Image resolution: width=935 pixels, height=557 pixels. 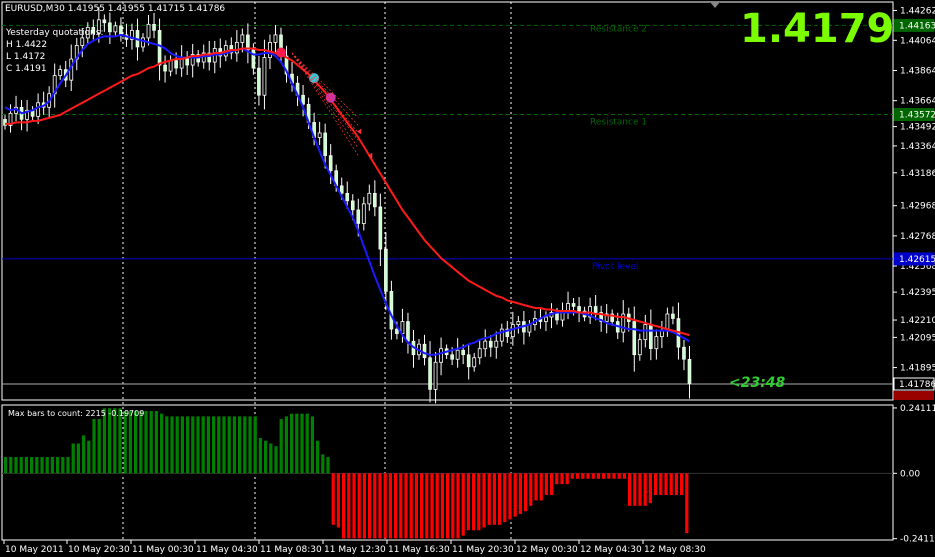 What do you see at coordinates (325, 85) in the screenshot?
I see `fan-line` at bounding box center [325, 85].